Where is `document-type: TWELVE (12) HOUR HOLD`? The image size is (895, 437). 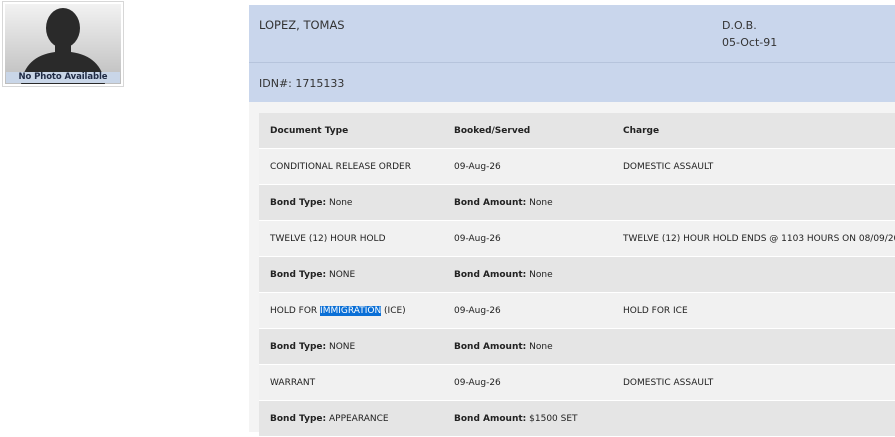
document-type: TWELVE (12) HOUR HOLD is located at coordinates (328, 239).